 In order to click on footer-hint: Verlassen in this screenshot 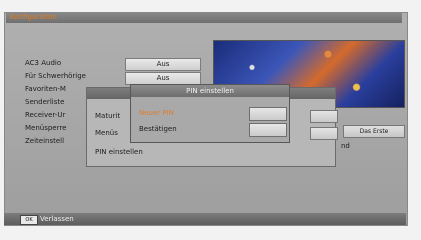, I will do `click(57, 219)`.